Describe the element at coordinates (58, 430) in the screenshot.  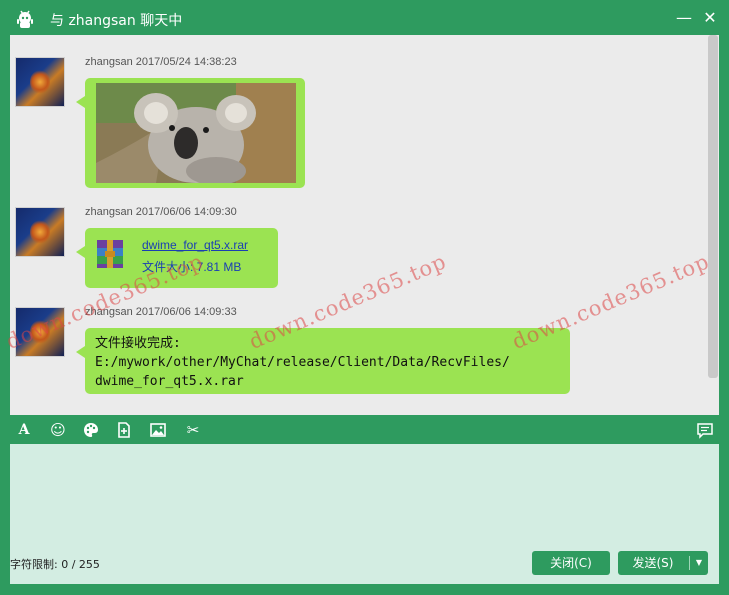
I see `emoji-icon: ☺` at that location.